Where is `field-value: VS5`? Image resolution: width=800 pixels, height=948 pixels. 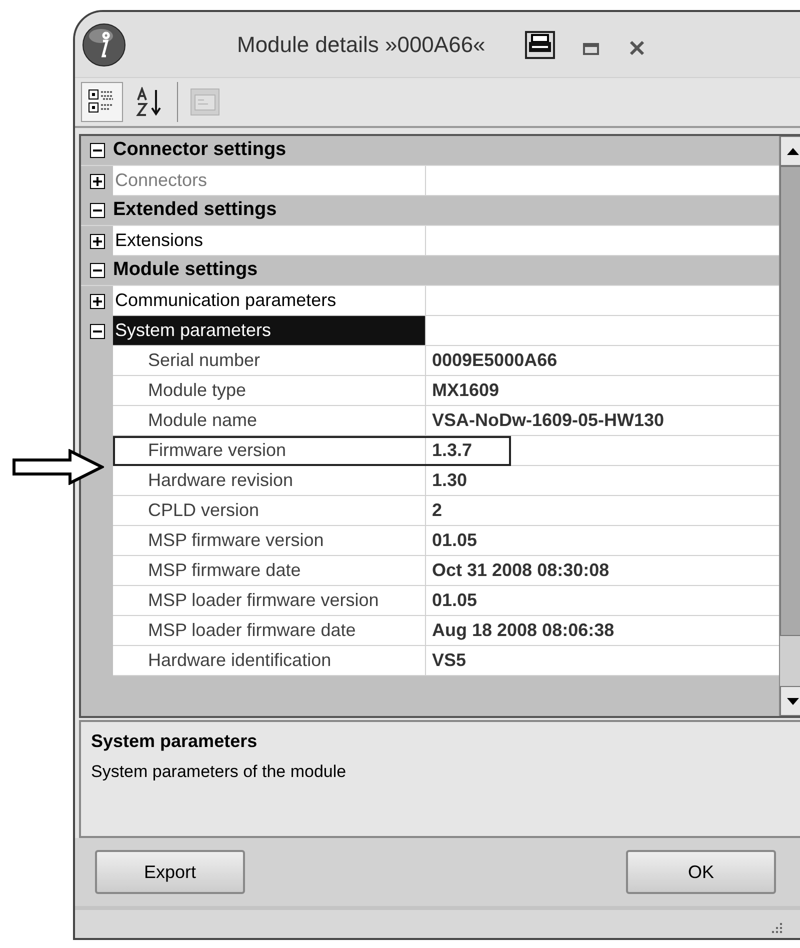 field-value: VS5 is located at coordinates (602, 661).